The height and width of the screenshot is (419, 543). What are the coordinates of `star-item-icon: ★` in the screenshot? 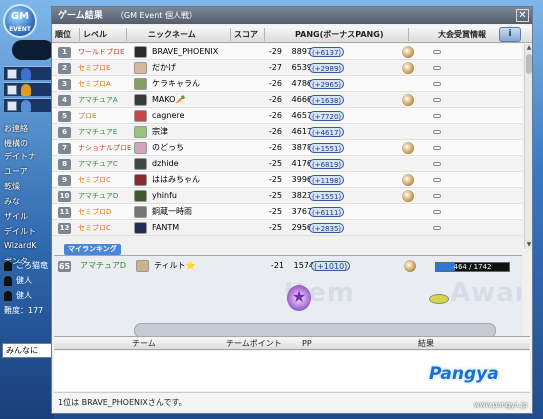 It's located at (299, 298).